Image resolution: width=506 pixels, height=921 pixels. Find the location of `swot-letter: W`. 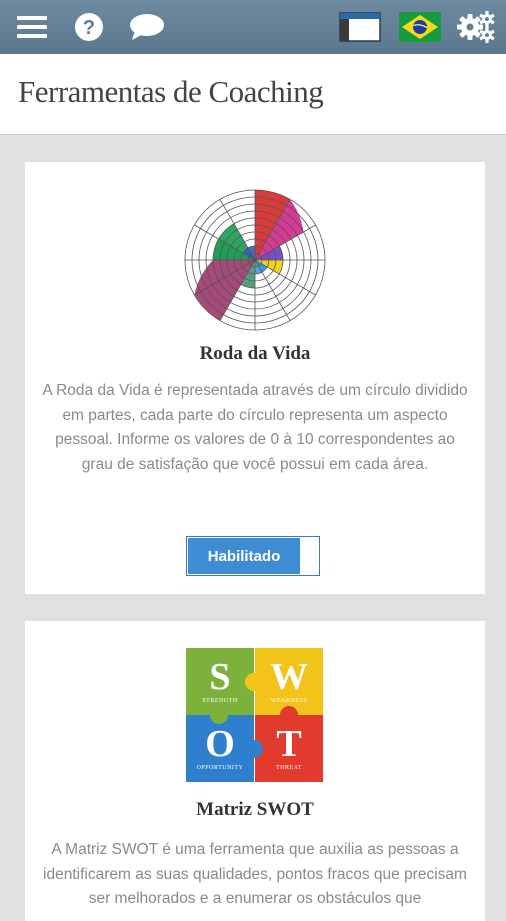

swot-letter: W is located at coordinates (289, 677).